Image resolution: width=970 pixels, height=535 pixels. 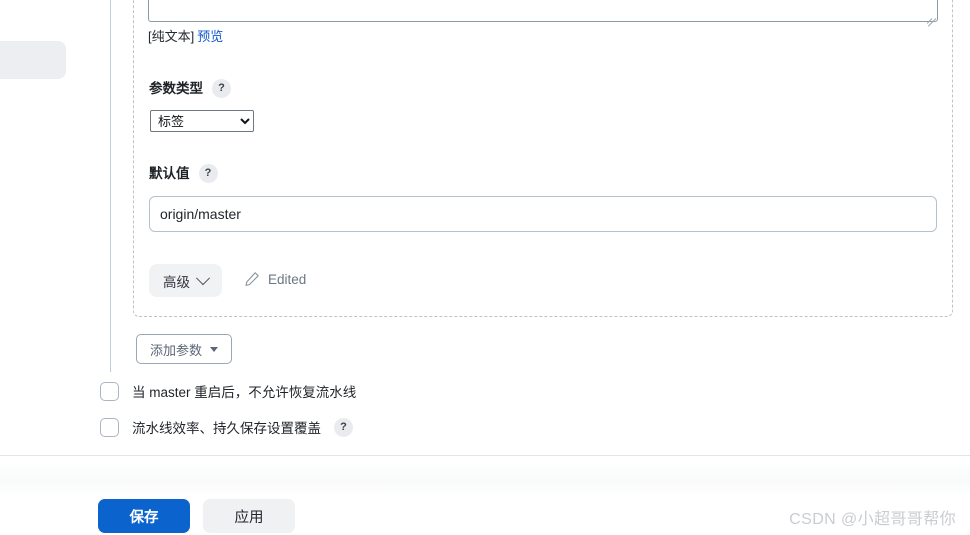 I want to click on checkbox-pipeline-speed-durability-override, so click(x=109, y=427).